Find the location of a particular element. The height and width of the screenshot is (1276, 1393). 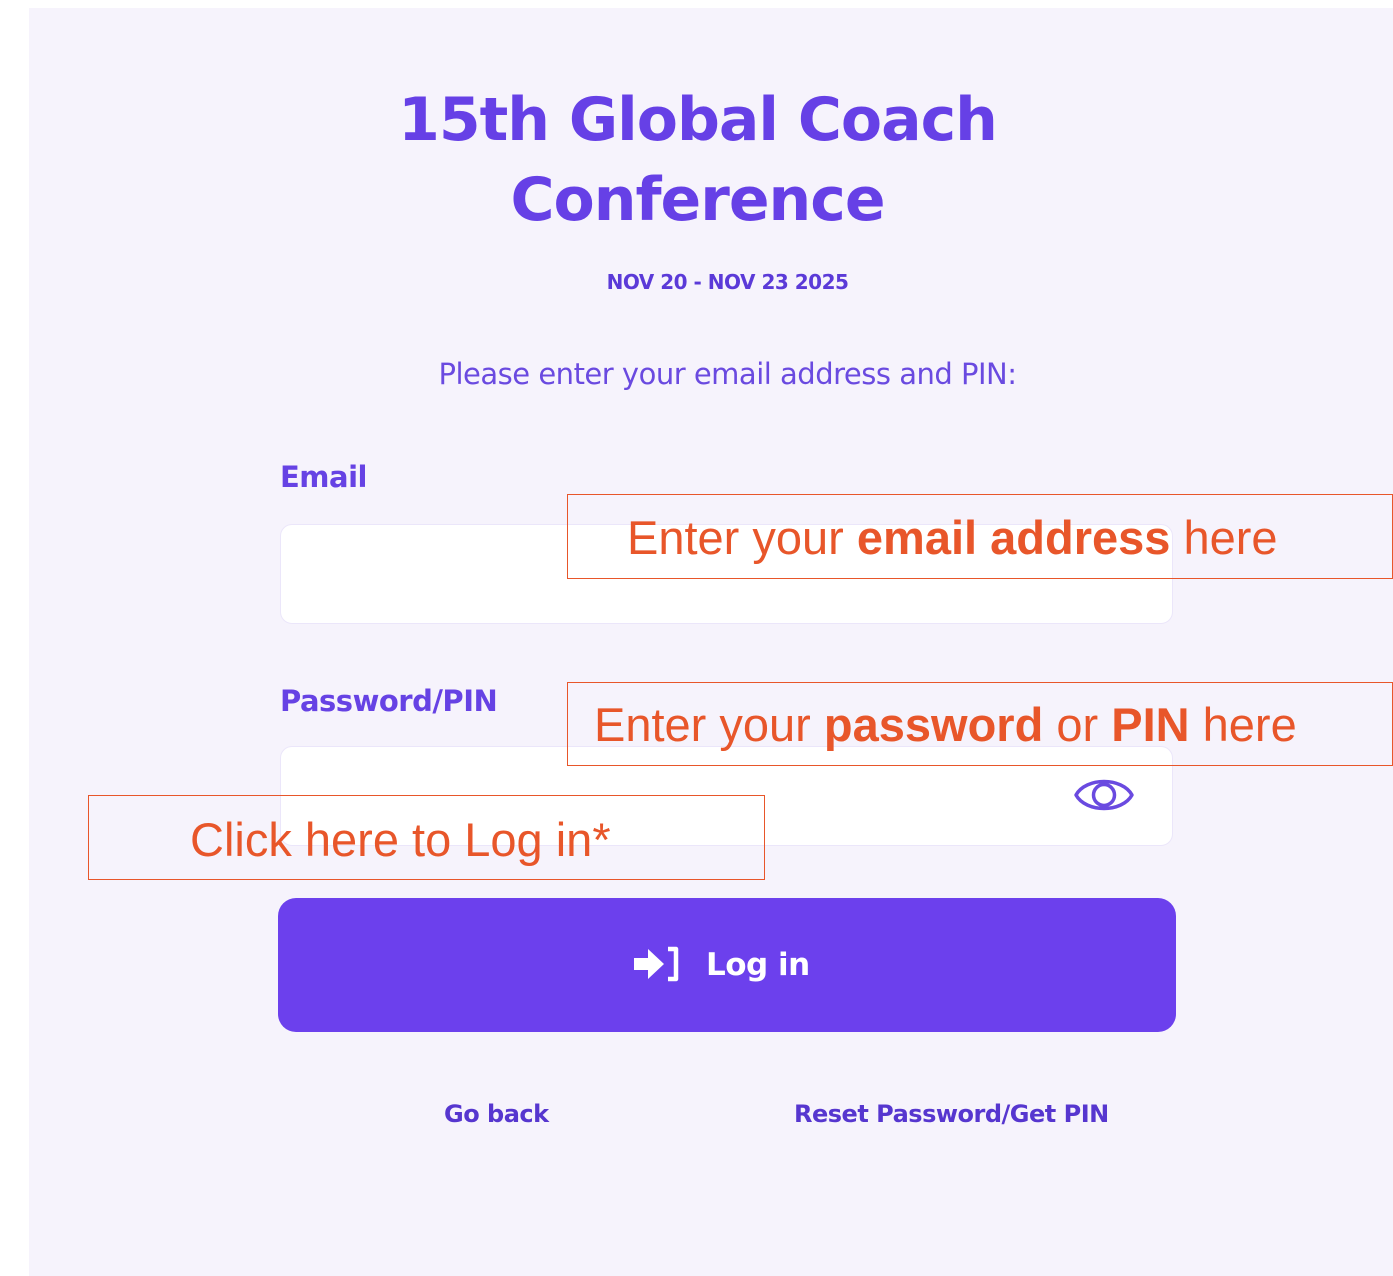

email-label: Email is located at coordinates (323, 477).